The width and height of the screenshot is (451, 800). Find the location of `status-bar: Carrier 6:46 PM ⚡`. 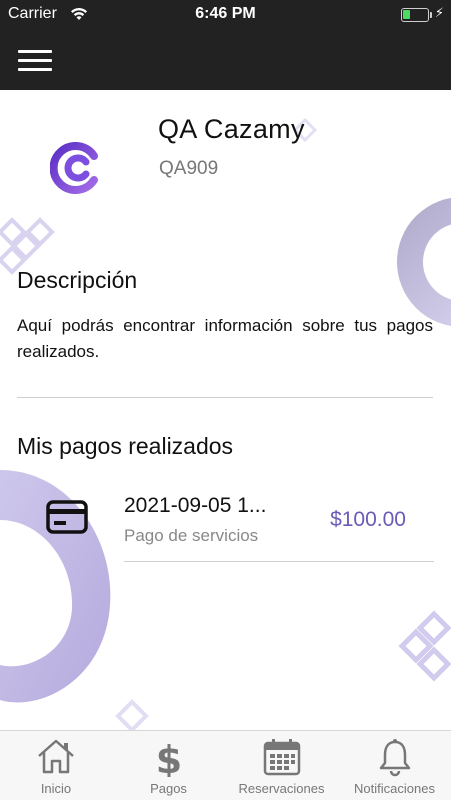

status-bar: Carrier 6:46 PM ⚡ is located at coordinates (225, 15).